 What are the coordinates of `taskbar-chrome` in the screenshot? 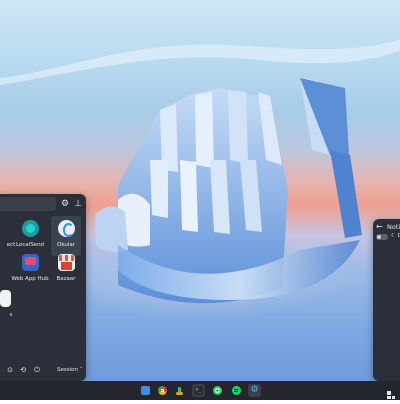 It's located at (162, 390).